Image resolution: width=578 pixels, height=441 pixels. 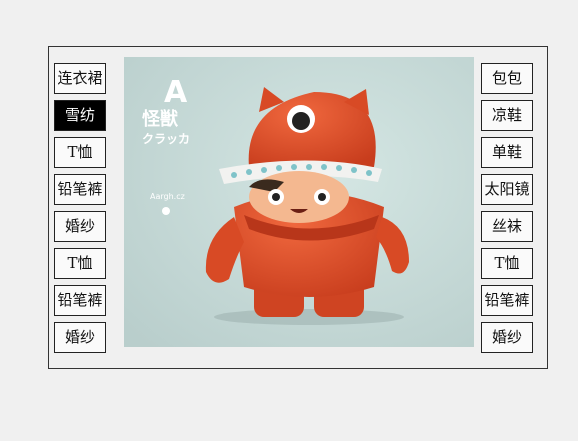 I want to click on brand-url: Aargh.cz, so click(x=167, y=196).